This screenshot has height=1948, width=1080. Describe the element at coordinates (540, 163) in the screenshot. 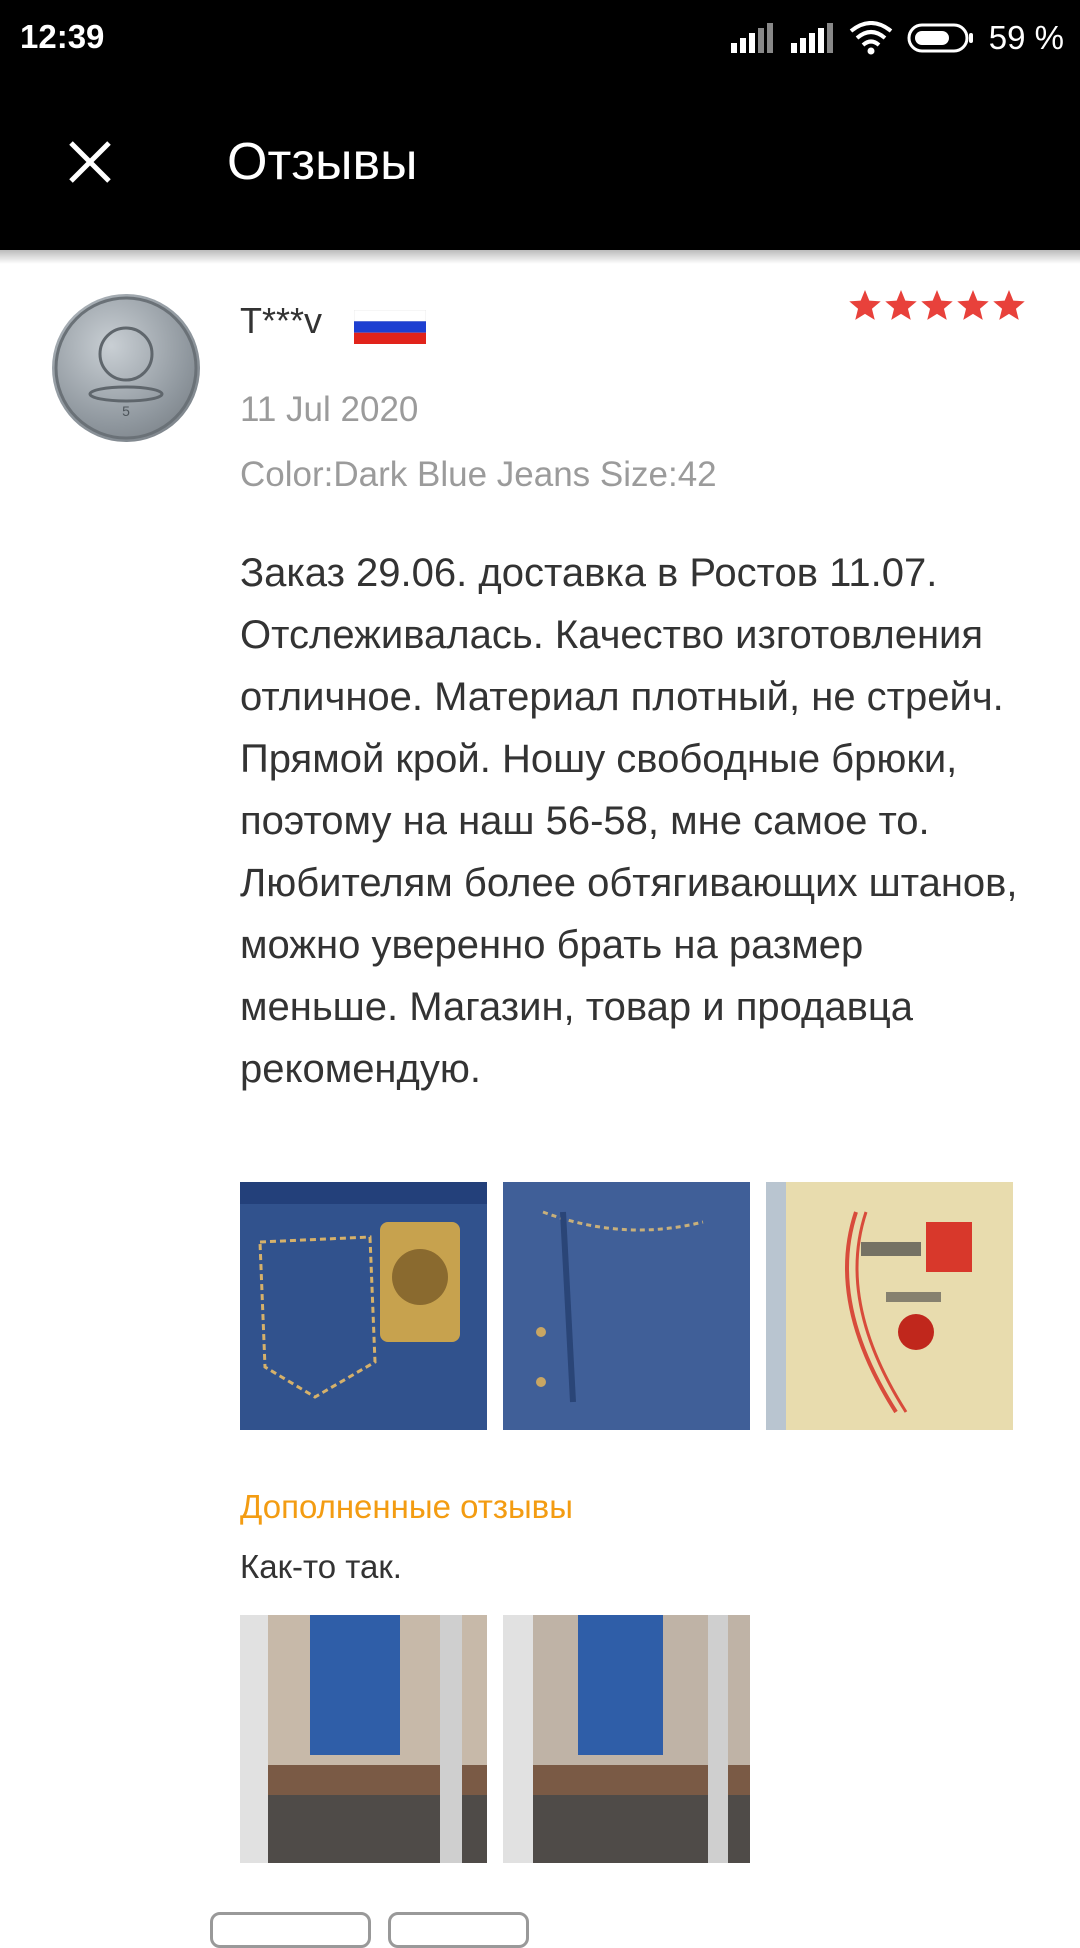

I see `app-bar: Отзывы` at that location.